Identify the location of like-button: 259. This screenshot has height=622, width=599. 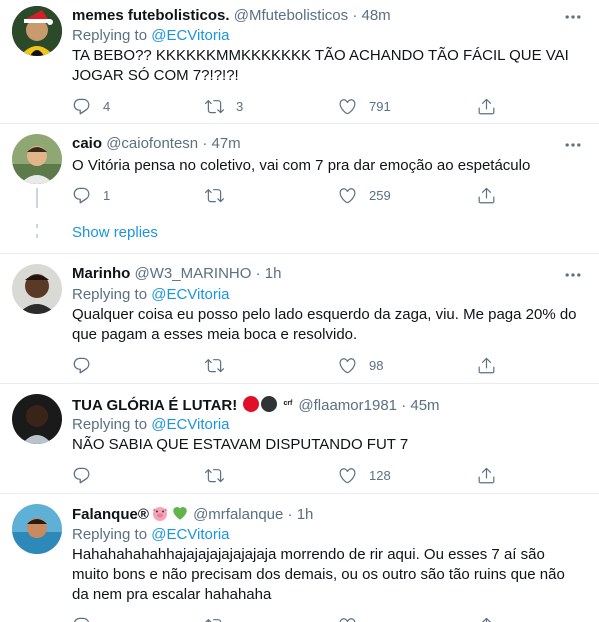
(364, 195).